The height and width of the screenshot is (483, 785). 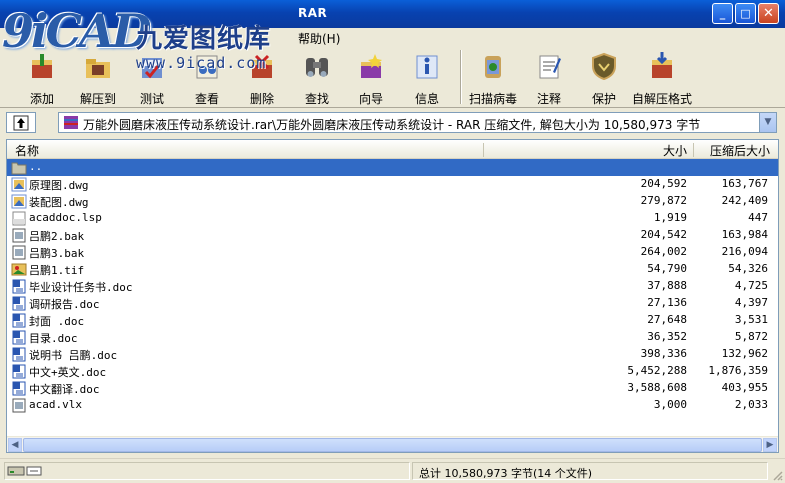 I want to click on column-packed: 压缩后大小, so click(x=740, y=150).